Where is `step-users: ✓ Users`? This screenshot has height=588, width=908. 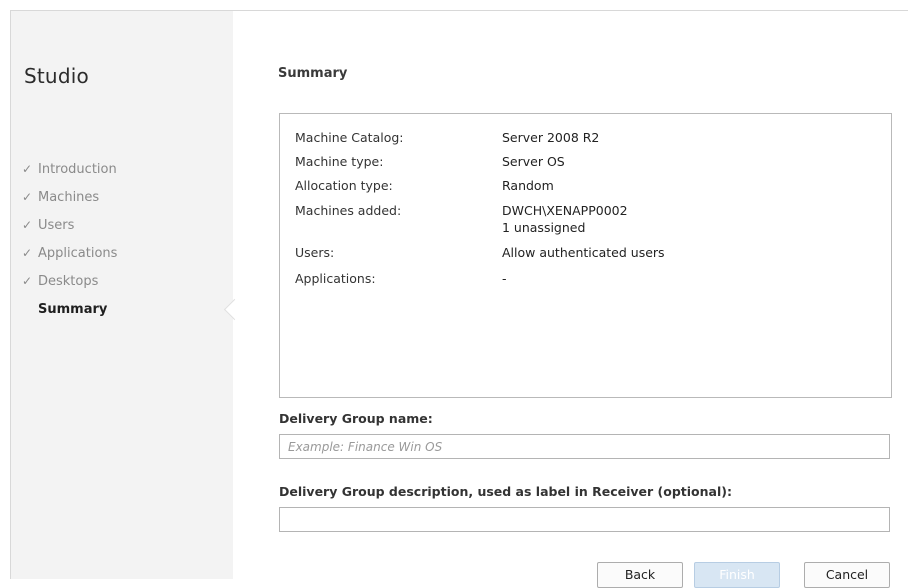
step-users: ✓ Users is located at coordinates (69, 225).